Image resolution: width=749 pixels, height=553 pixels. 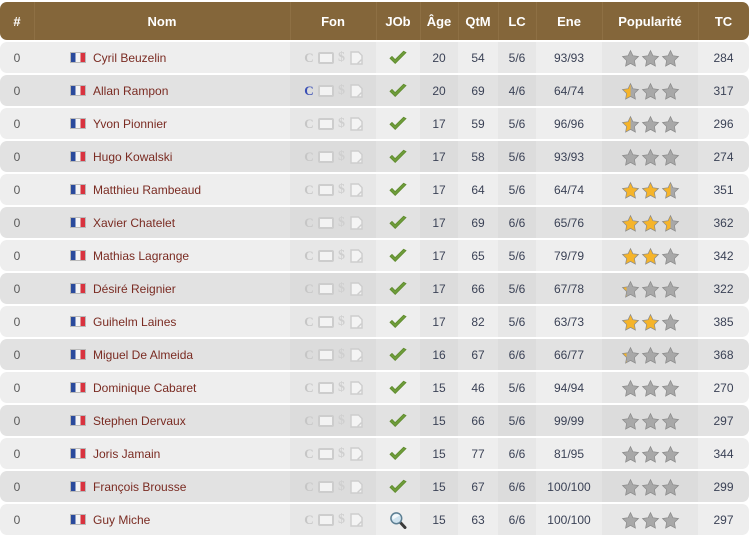 What do you see at coordinates (478, 21) in the screenshot?
I see `column-header-qtm: QtM` at bounding box center [478, 21].